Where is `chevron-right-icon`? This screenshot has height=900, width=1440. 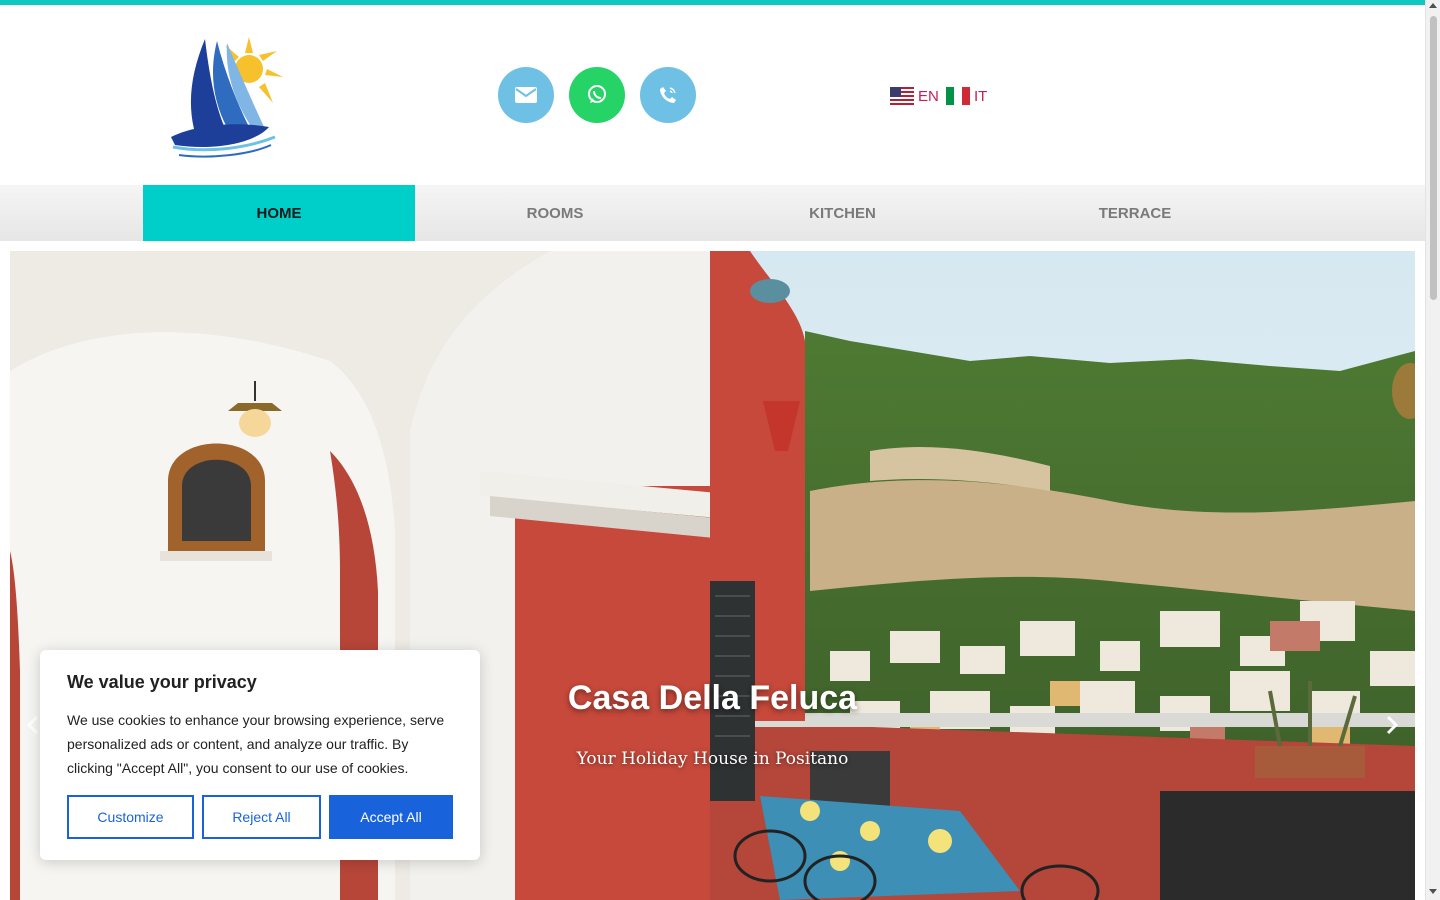 chevron-right-icon is located at coordinates (1391, 725).